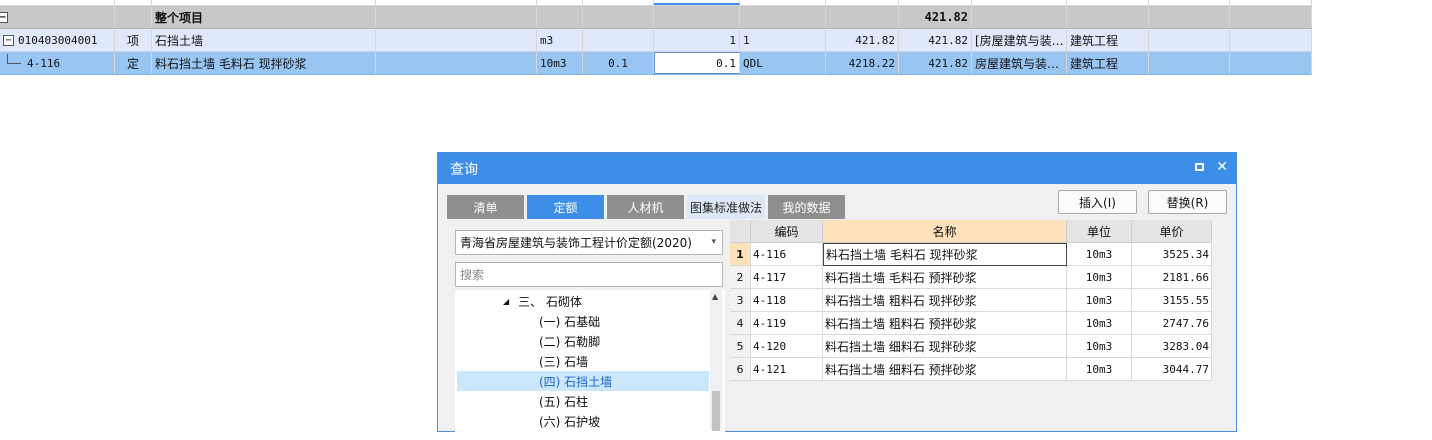 Image resolution: width=1432 pixels, height=440 pixels. I want to click on quota-name: 料石挡土墙 毛料石 现拌砂浆, so click(264, 63).